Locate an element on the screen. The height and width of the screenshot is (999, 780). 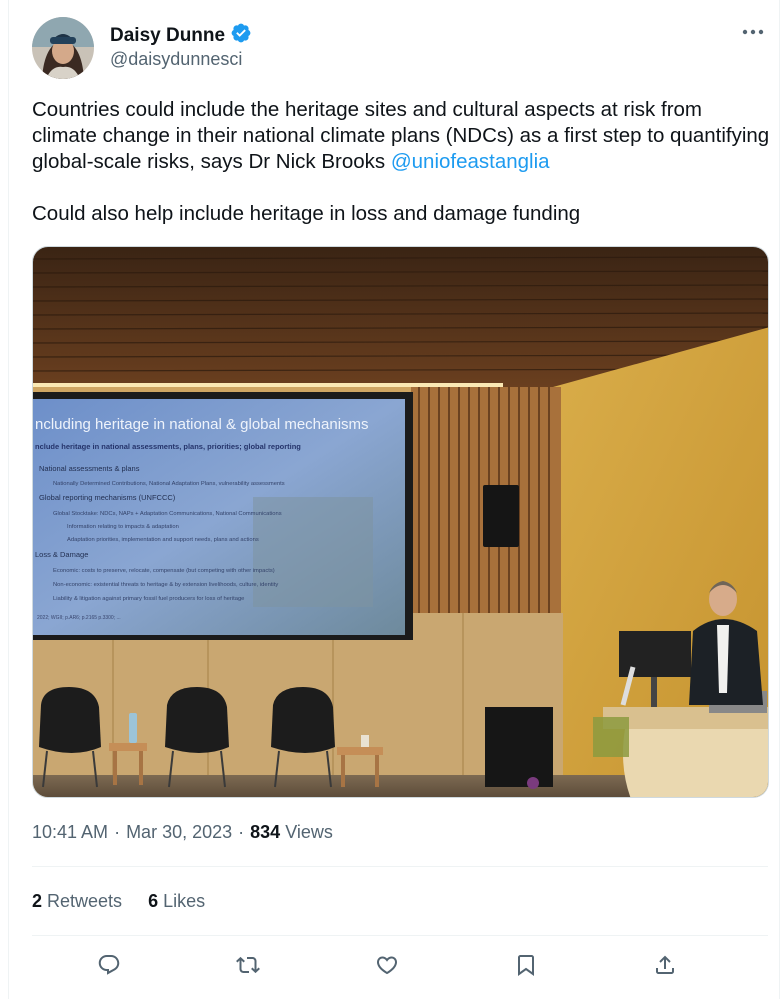
bookmark-icon is located at coordinates (526, 965).